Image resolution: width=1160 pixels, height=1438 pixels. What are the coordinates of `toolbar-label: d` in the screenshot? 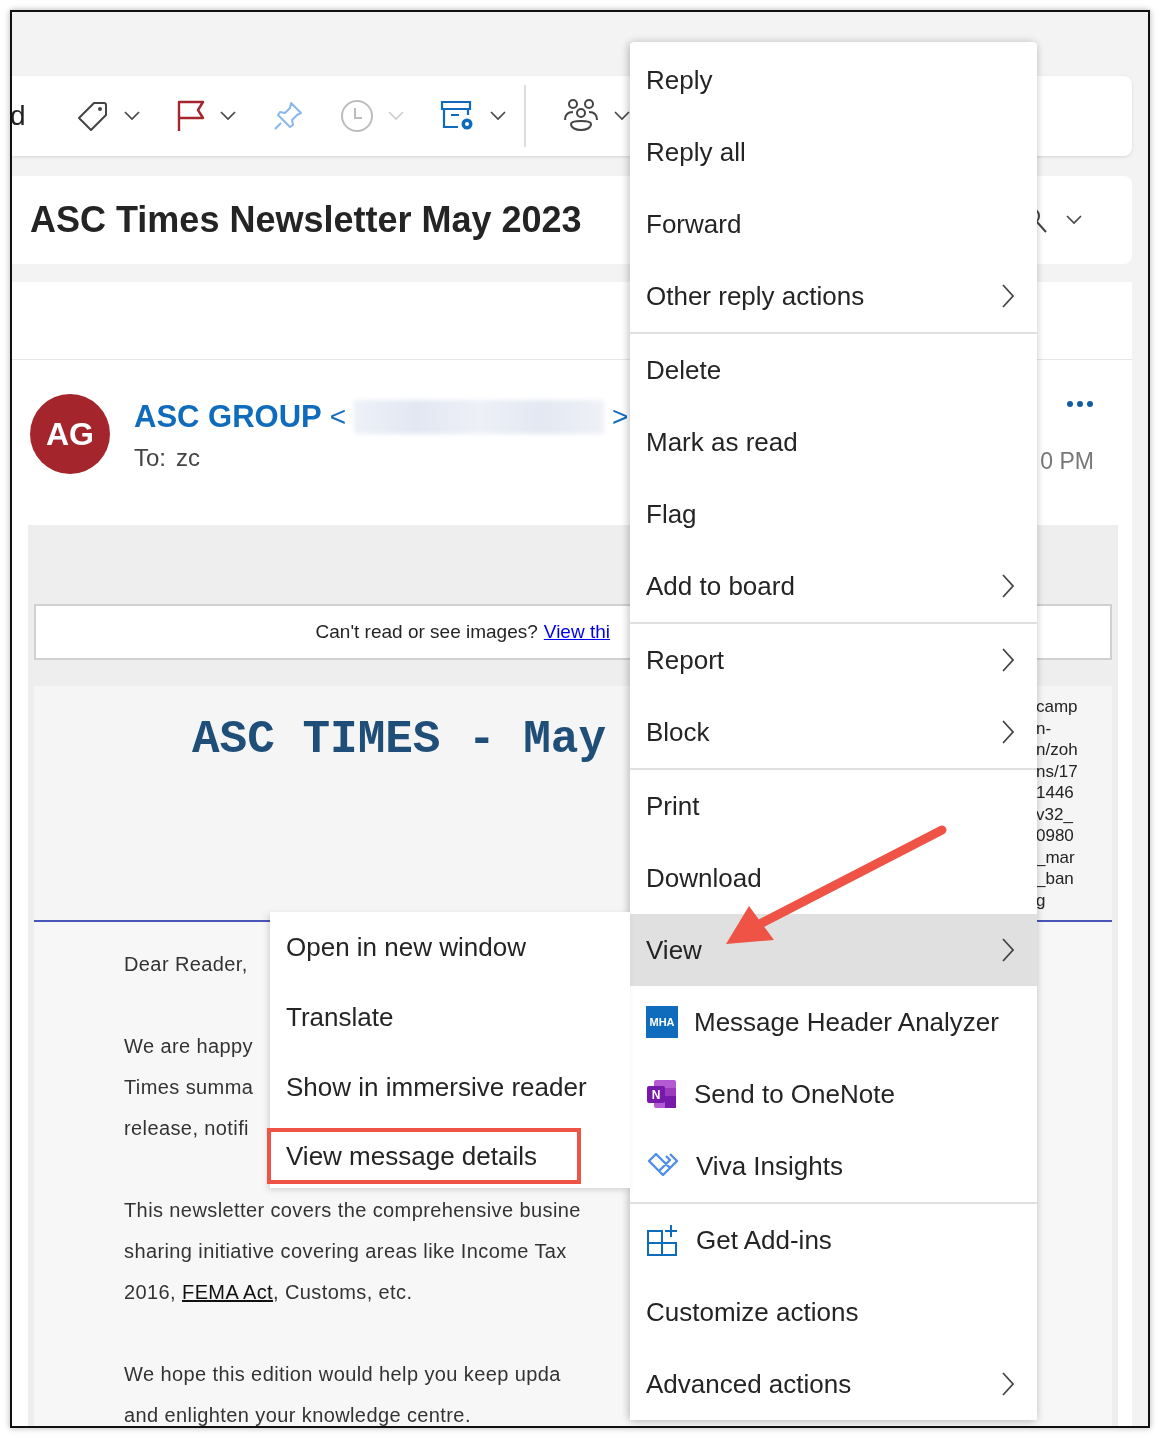 It's located at (23, 116).